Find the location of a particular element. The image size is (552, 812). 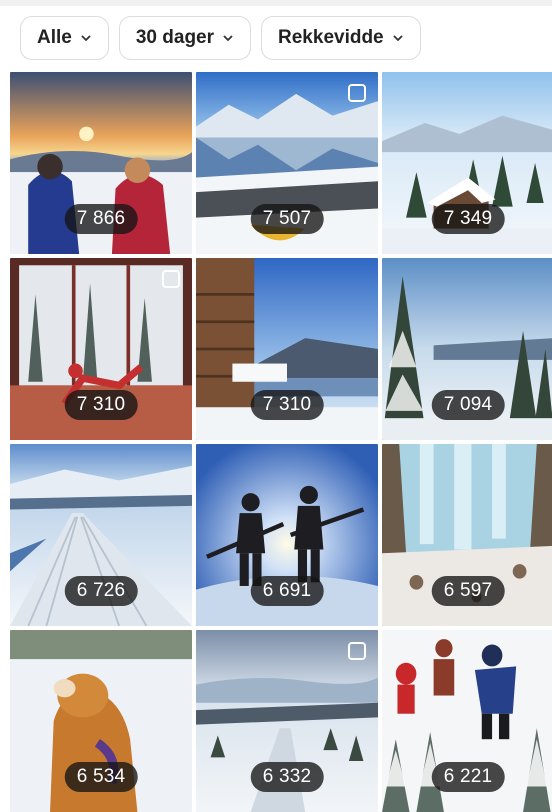

reach-count: 7 507 is located at coordinates (287, 219).